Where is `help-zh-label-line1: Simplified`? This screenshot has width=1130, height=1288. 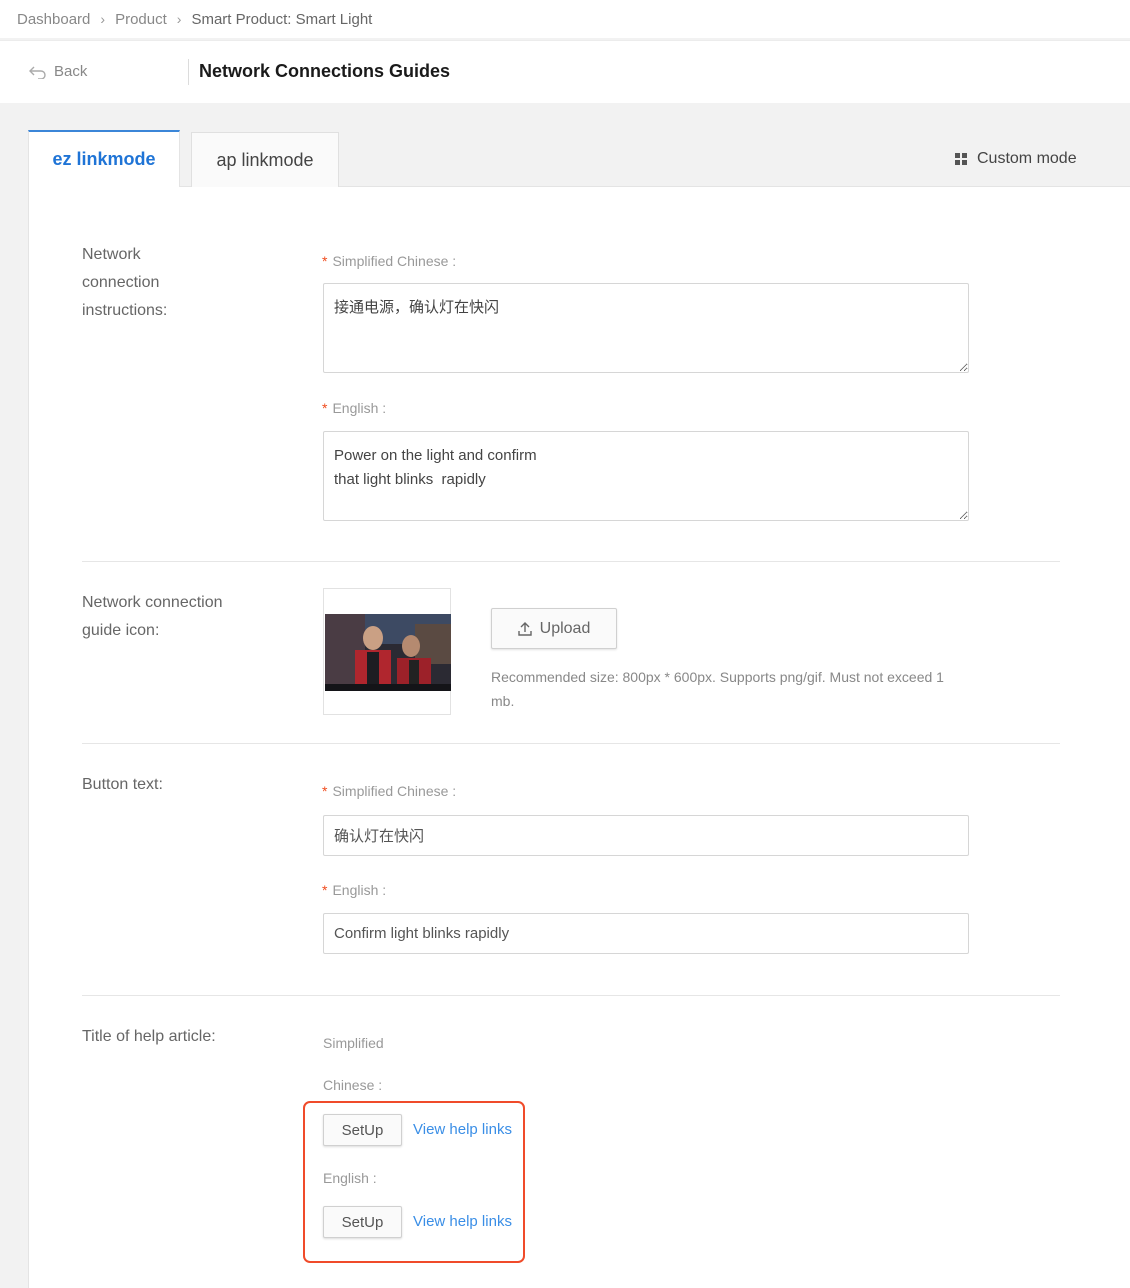
help-zh-label-line1: Simplified is located at coordinates (353, 1043).